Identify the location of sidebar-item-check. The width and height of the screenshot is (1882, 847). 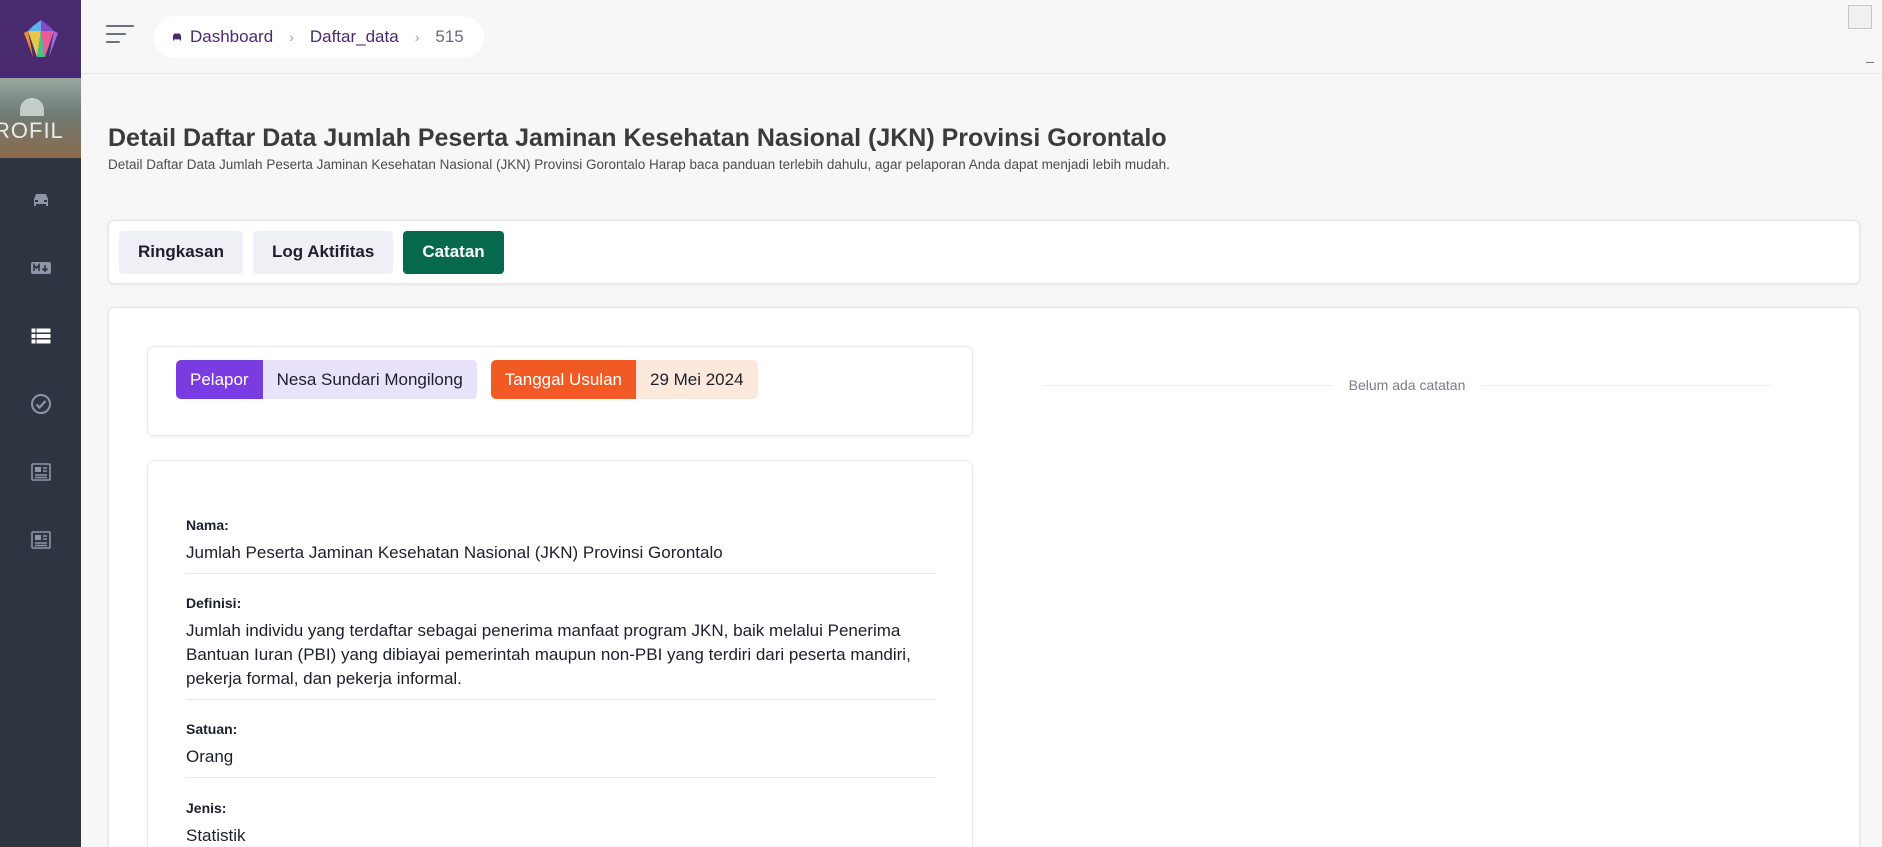
(40, 404).